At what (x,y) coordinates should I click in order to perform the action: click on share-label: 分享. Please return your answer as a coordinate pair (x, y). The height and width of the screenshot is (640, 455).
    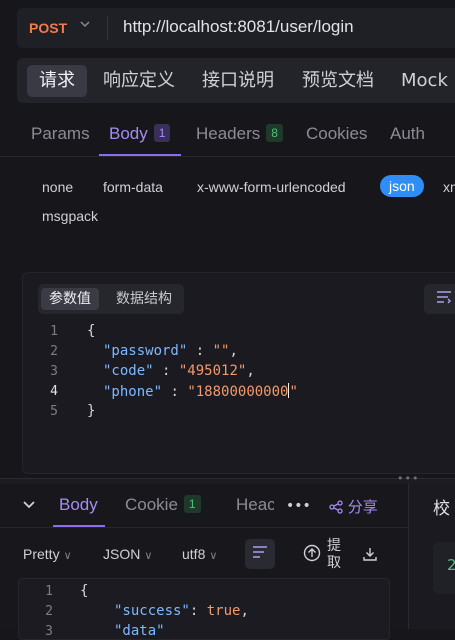
    Looking at the image, I should click on (362, 507).